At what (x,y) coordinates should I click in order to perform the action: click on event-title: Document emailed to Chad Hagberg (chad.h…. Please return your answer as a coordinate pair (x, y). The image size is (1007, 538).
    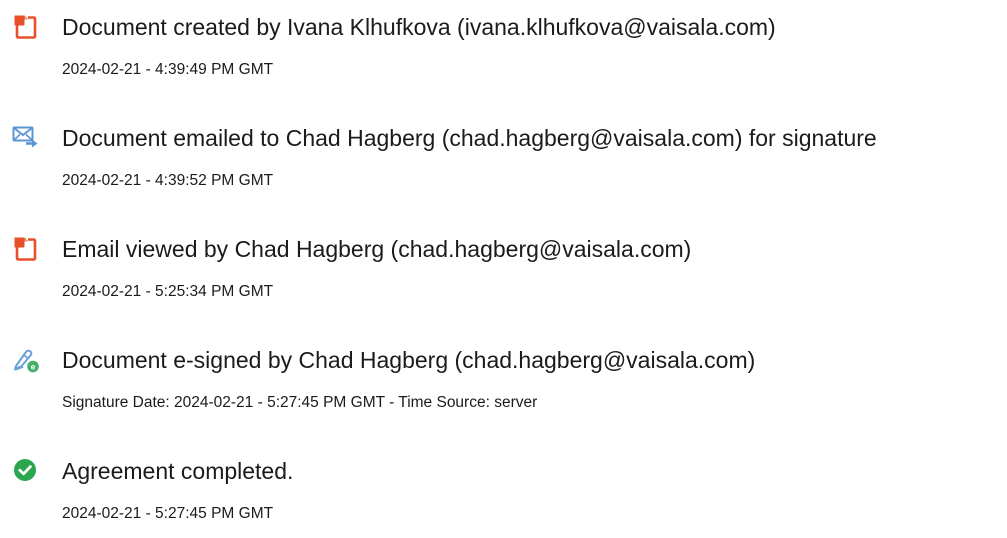
    Looking at the image, I should click on (469, 138).